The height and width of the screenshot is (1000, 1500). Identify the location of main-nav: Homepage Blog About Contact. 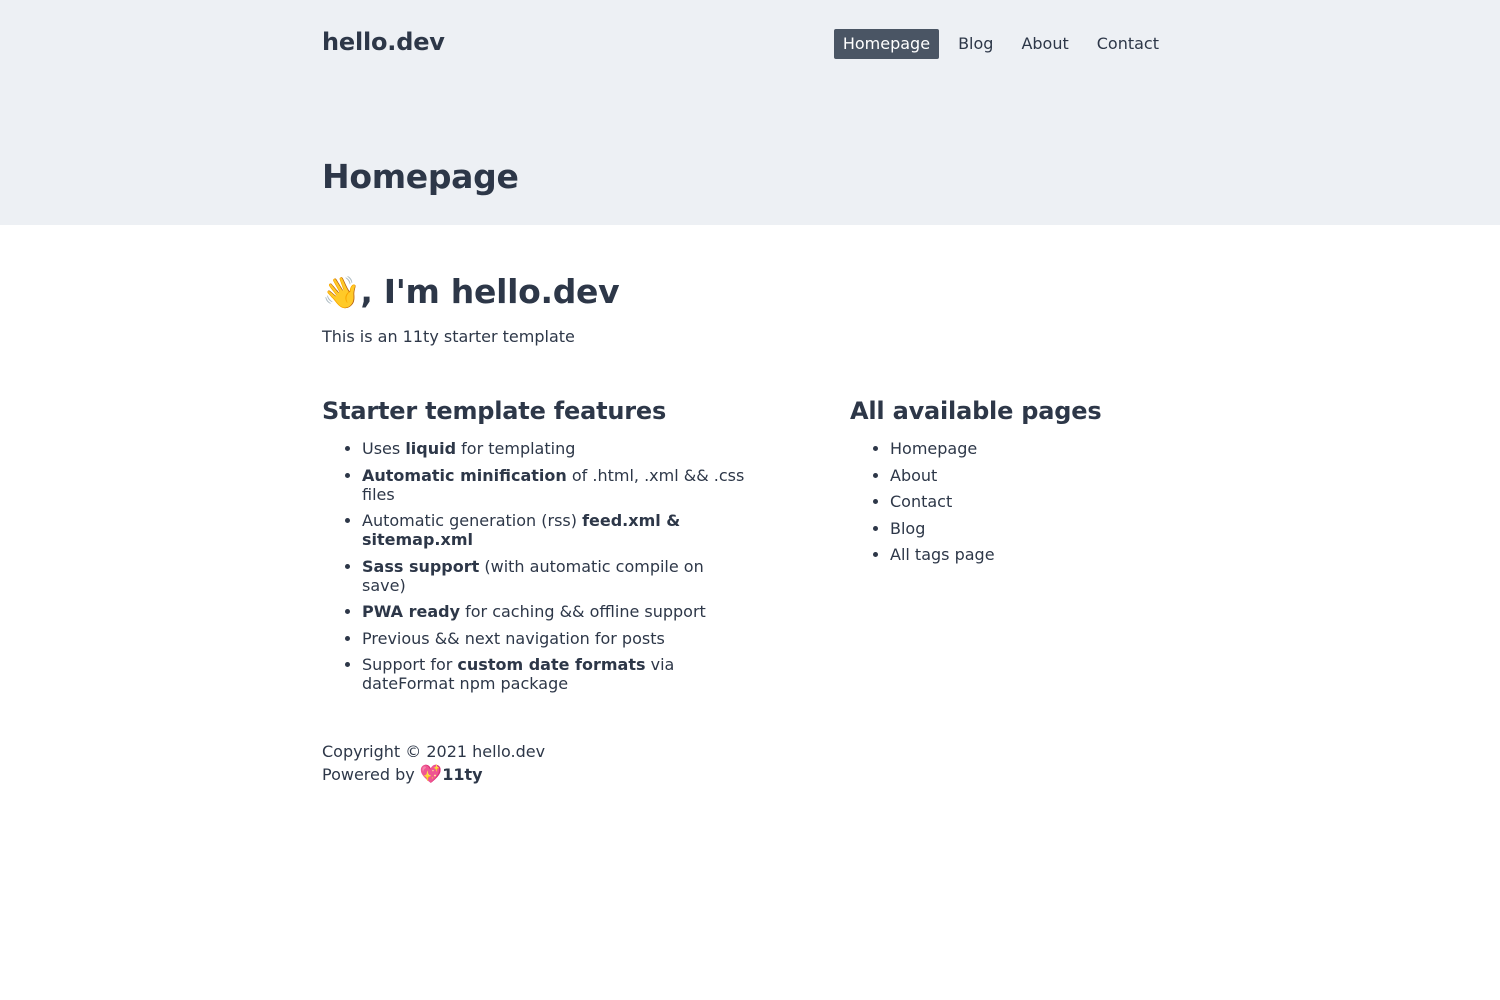
(1000, 44).